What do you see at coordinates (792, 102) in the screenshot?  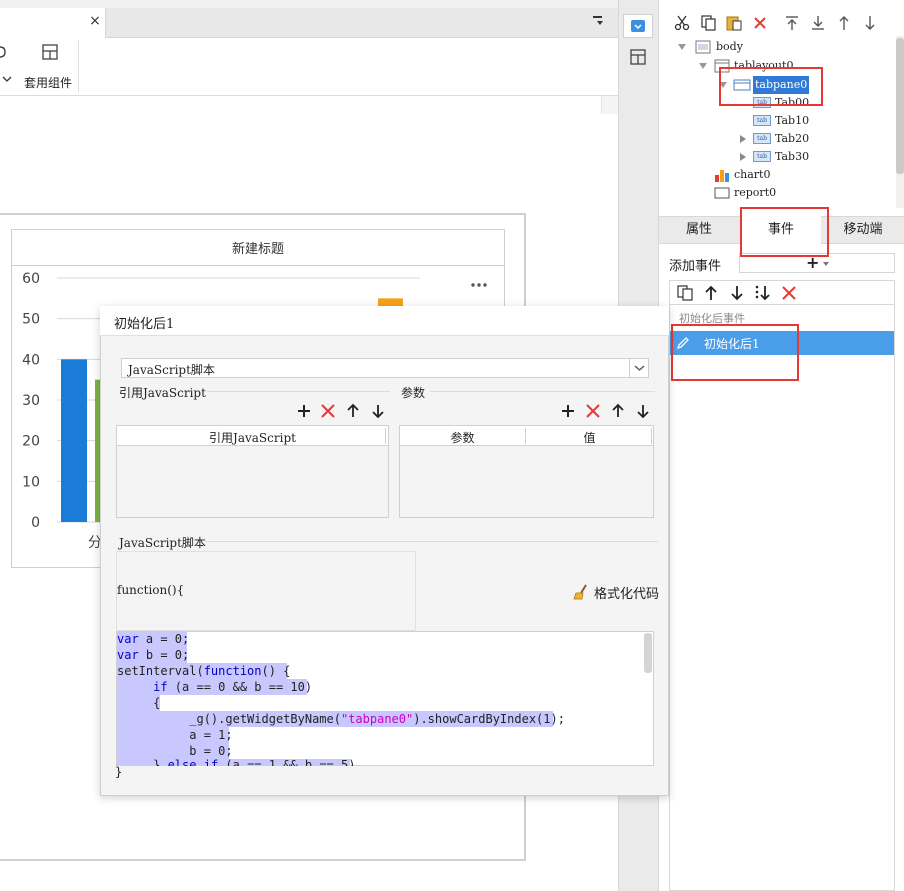 I see `tree-label: Tab00` at bounding box center [792, 102].